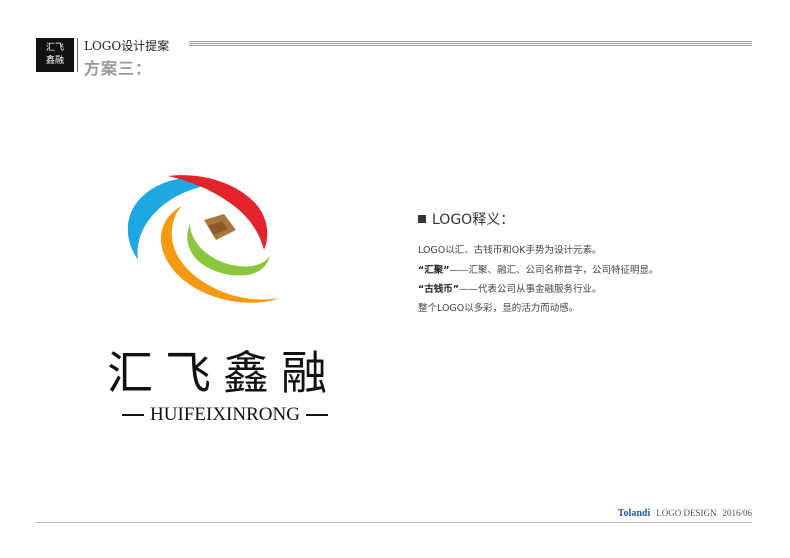  I want to click on explanation-title: LOGO释义：, so click(466, 219).